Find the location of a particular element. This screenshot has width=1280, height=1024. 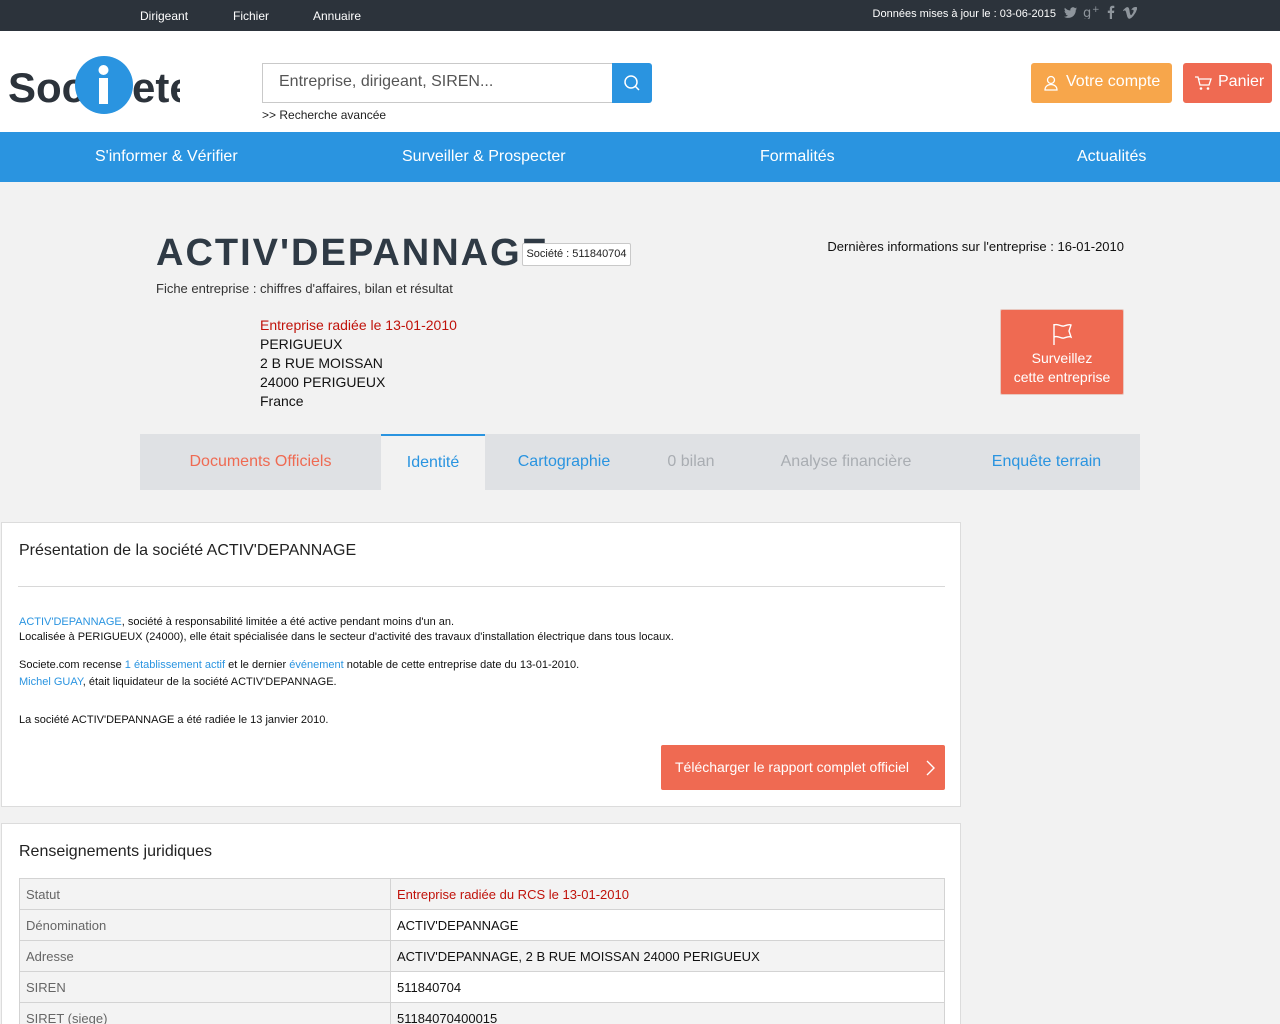

row-key: Adresse is located at coordinates (205, 956).